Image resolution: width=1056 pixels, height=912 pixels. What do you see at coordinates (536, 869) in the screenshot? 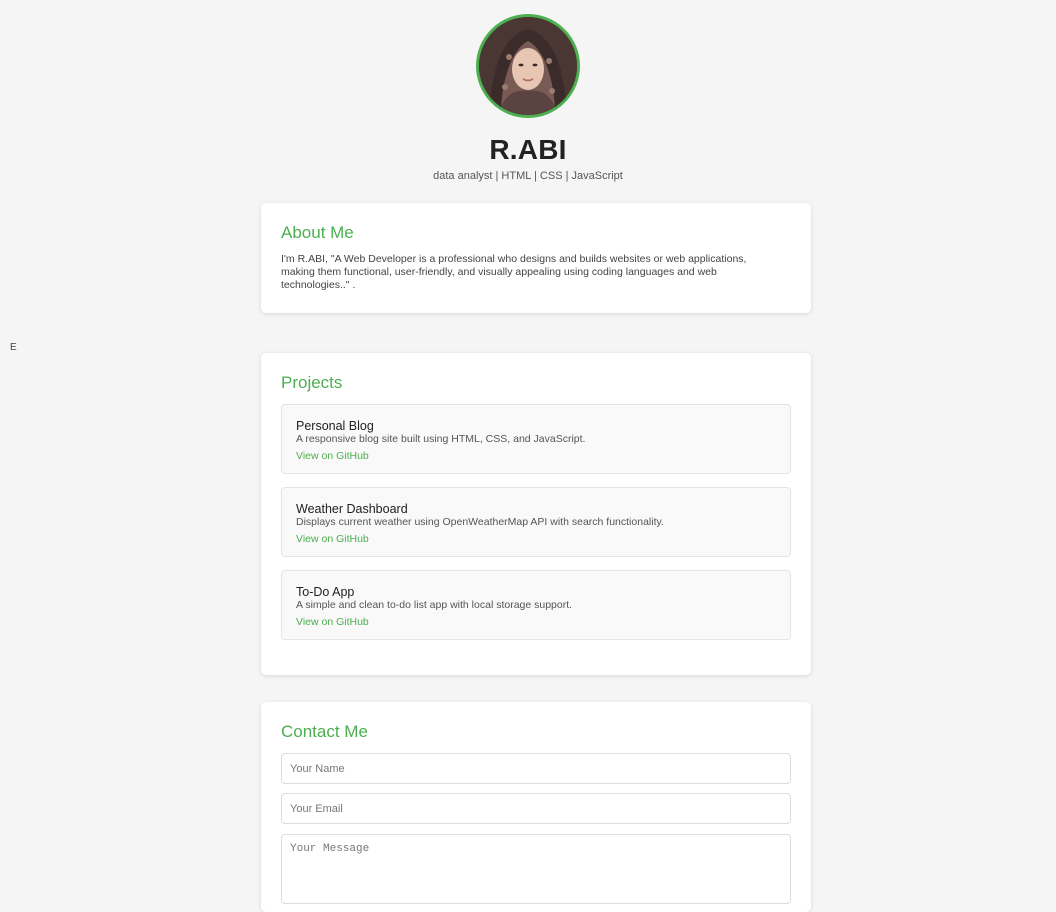
I see `message-textarea` at bounding box center [536, 869].